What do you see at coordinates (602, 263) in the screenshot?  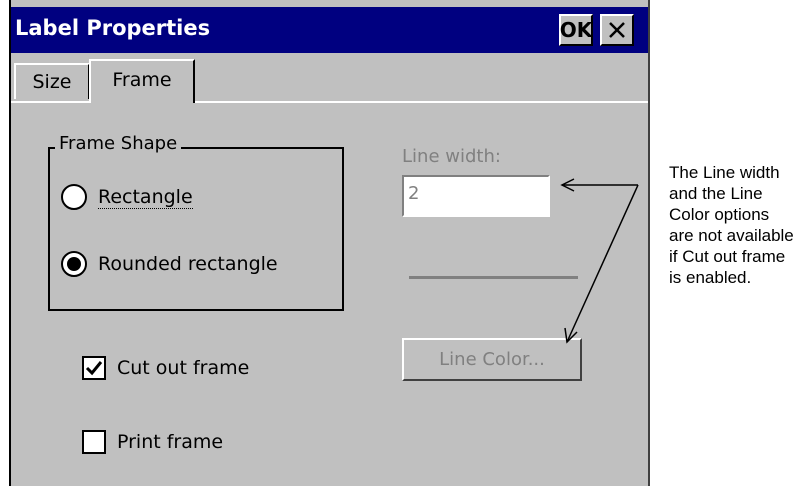 I see `arrow-line-to-line-color` at bounding box center [602, 263].